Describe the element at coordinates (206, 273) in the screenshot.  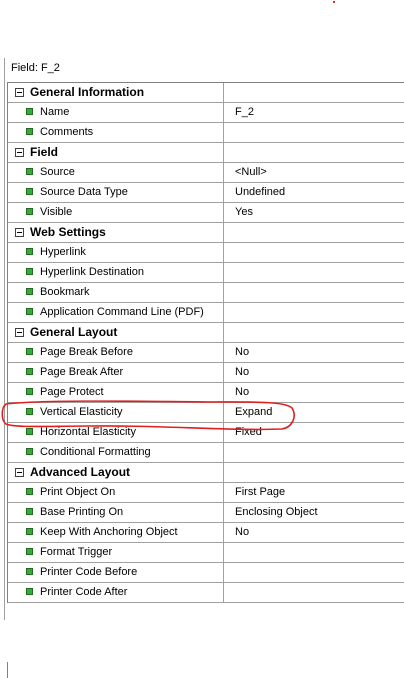
I see `property-row: Hyperlink Destination` at that location.